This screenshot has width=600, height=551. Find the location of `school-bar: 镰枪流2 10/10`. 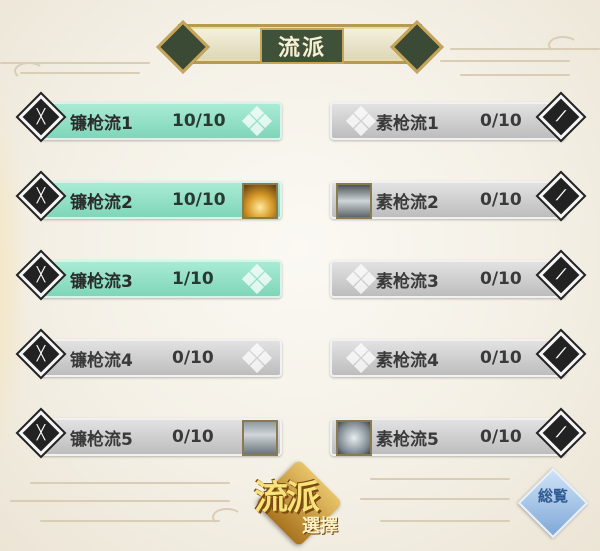

school-bar: 镰枪流2 10/10 is located at coordinates (161, 200).